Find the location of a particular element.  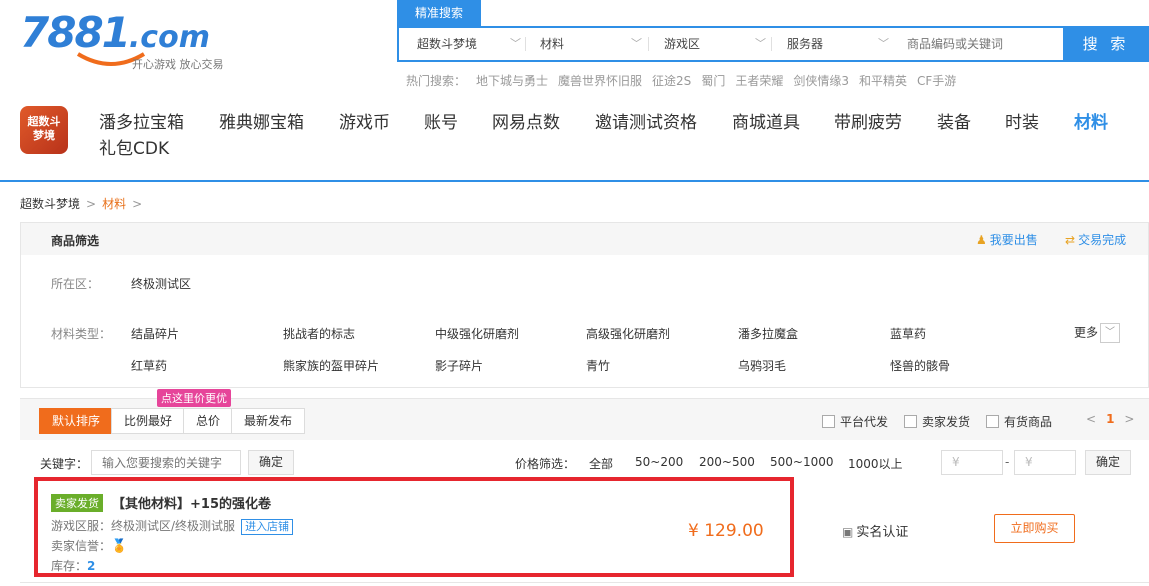

enter-shop-button: 进入店铺 is located at coordinates (267, 527).